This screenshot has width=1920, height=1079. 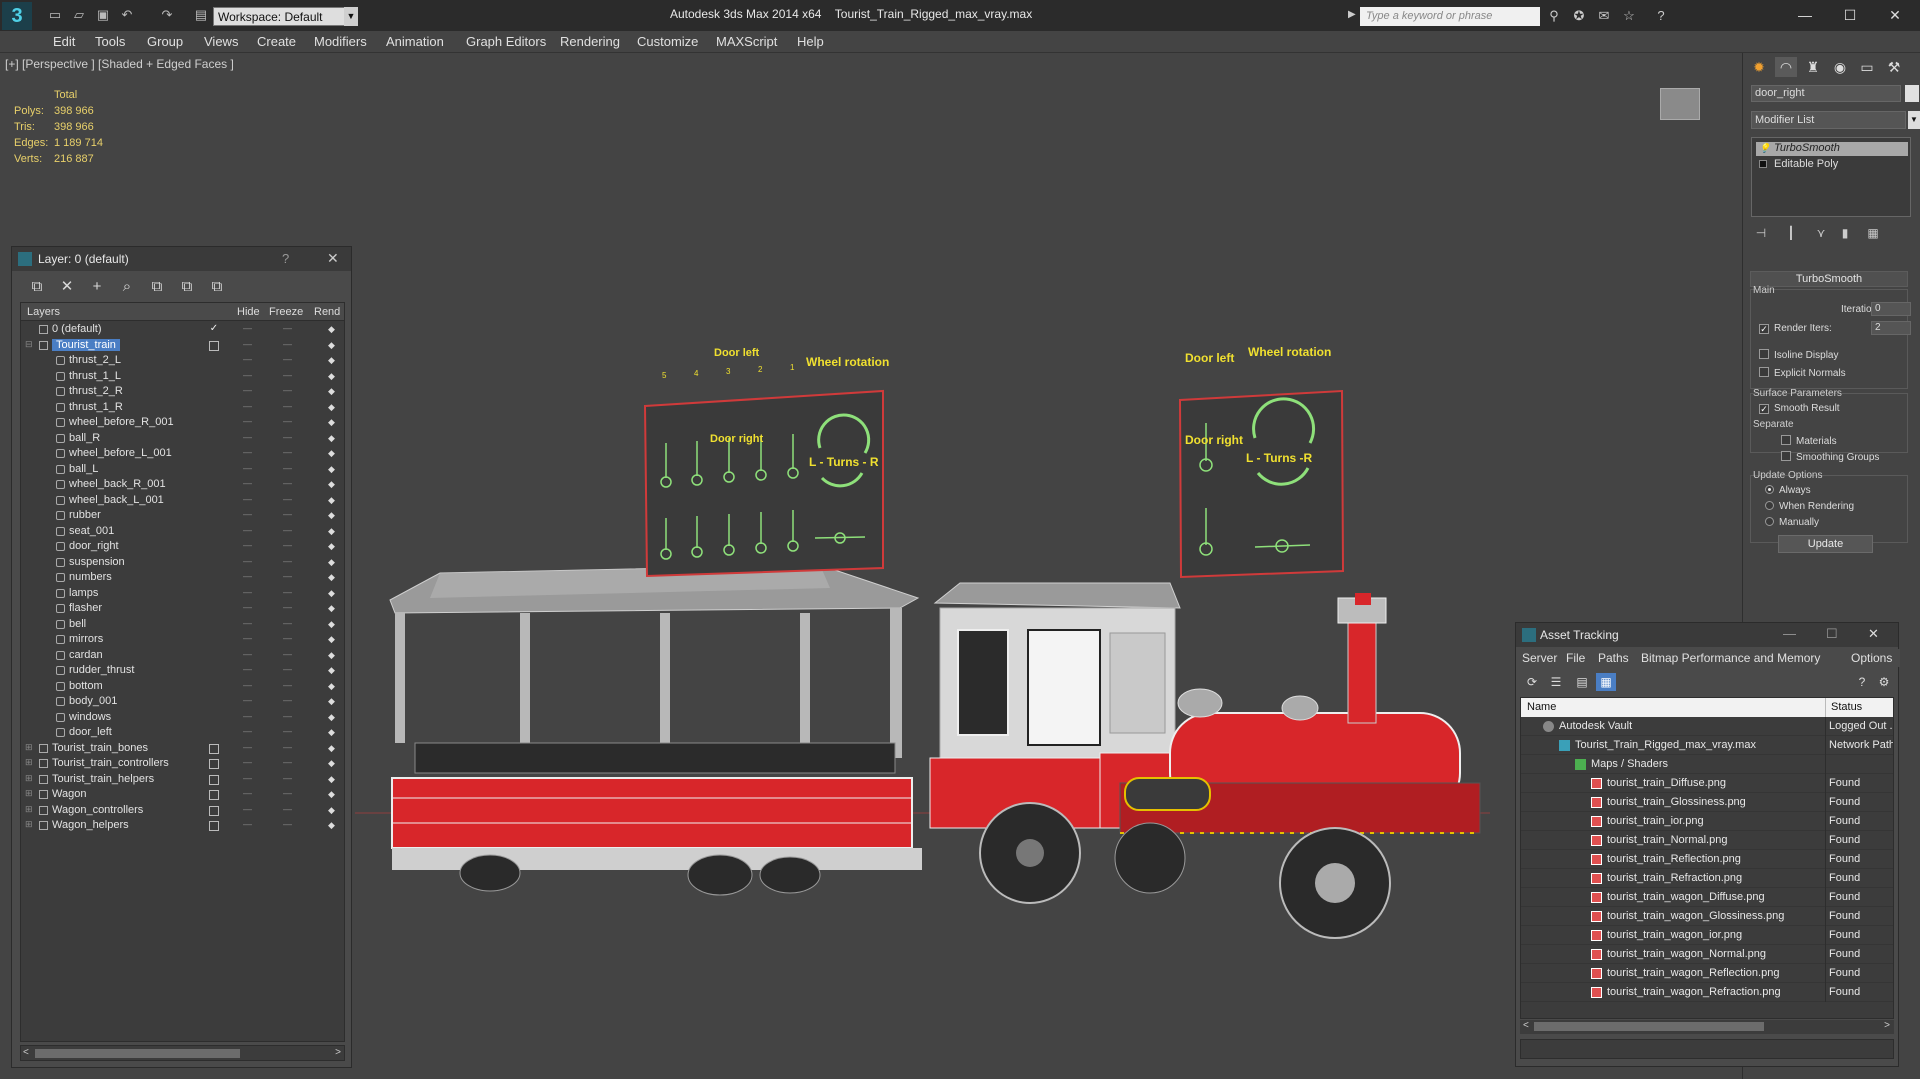 What do you see at coordinates (1764, 409) in the screenshot?
I see `smooth-result-checkbox: ✓` at bounding box center [1764, 409].